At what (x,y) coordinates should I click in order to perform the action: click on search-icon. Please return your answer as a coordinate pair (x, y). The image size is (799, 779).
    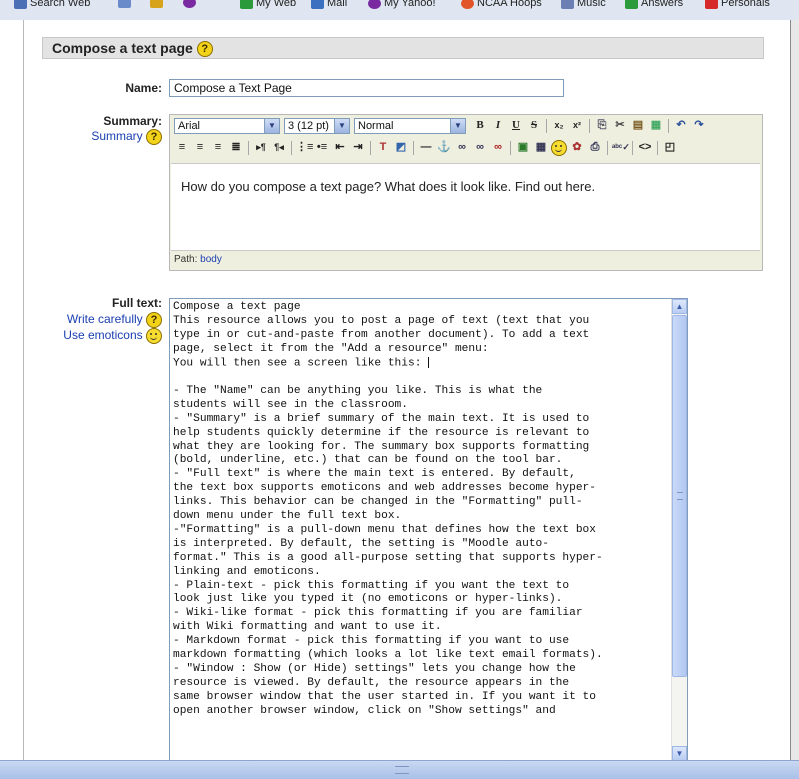
    Looking at the image, I should click on (20, 4).